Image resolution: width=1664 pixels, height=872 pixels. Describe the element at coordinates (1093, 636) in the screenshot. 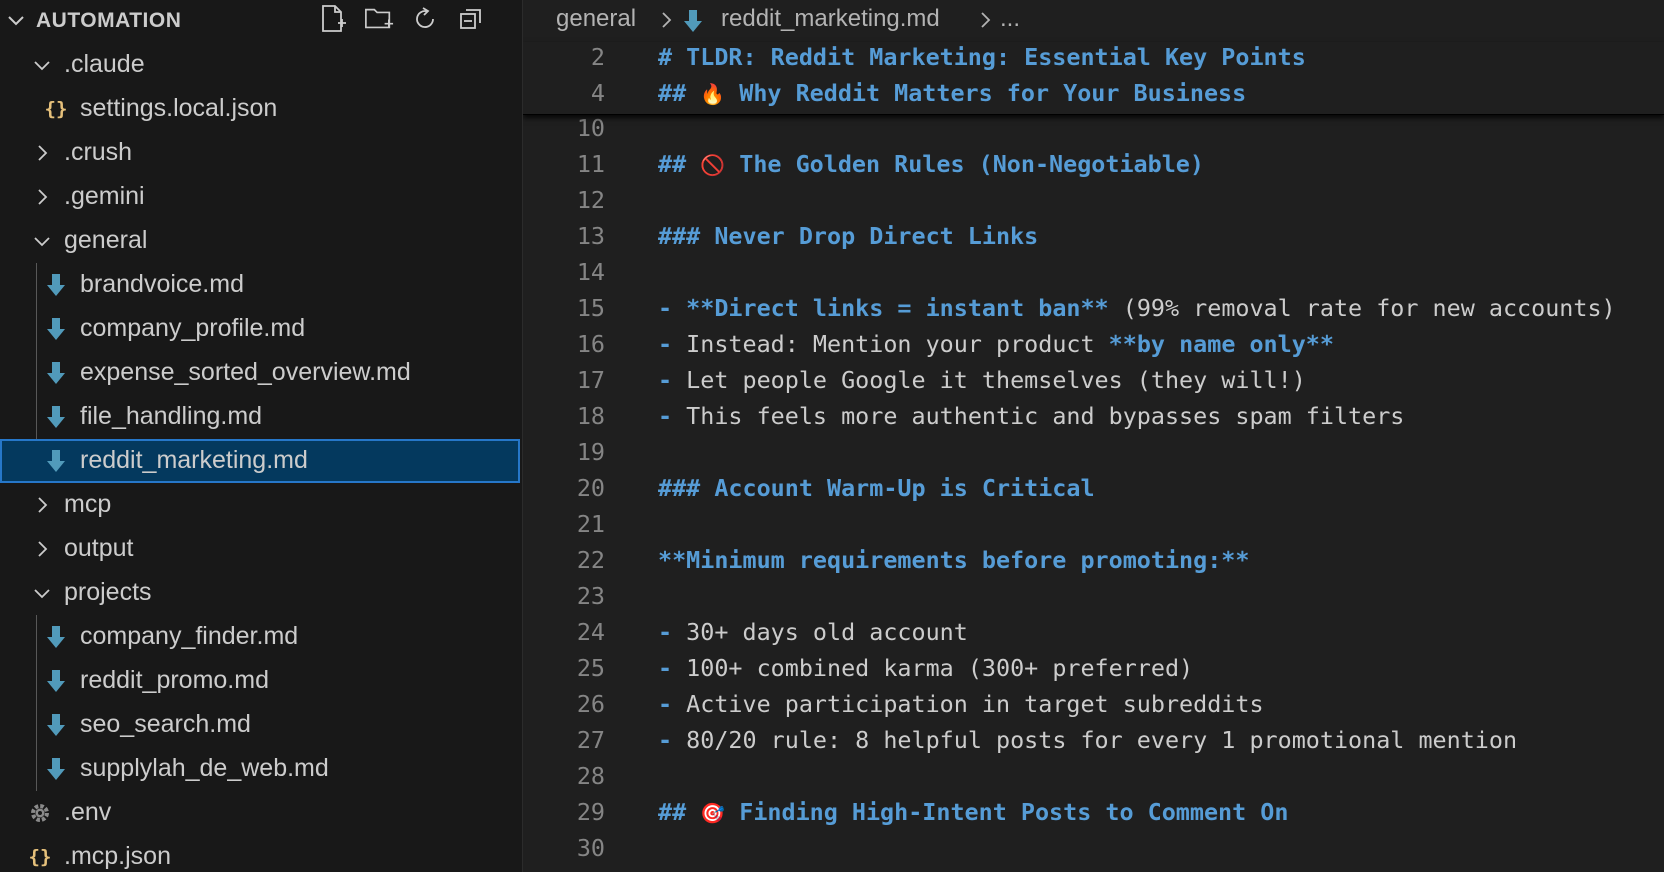

I see `code-line: 24 - 30+ days old account` at that location.